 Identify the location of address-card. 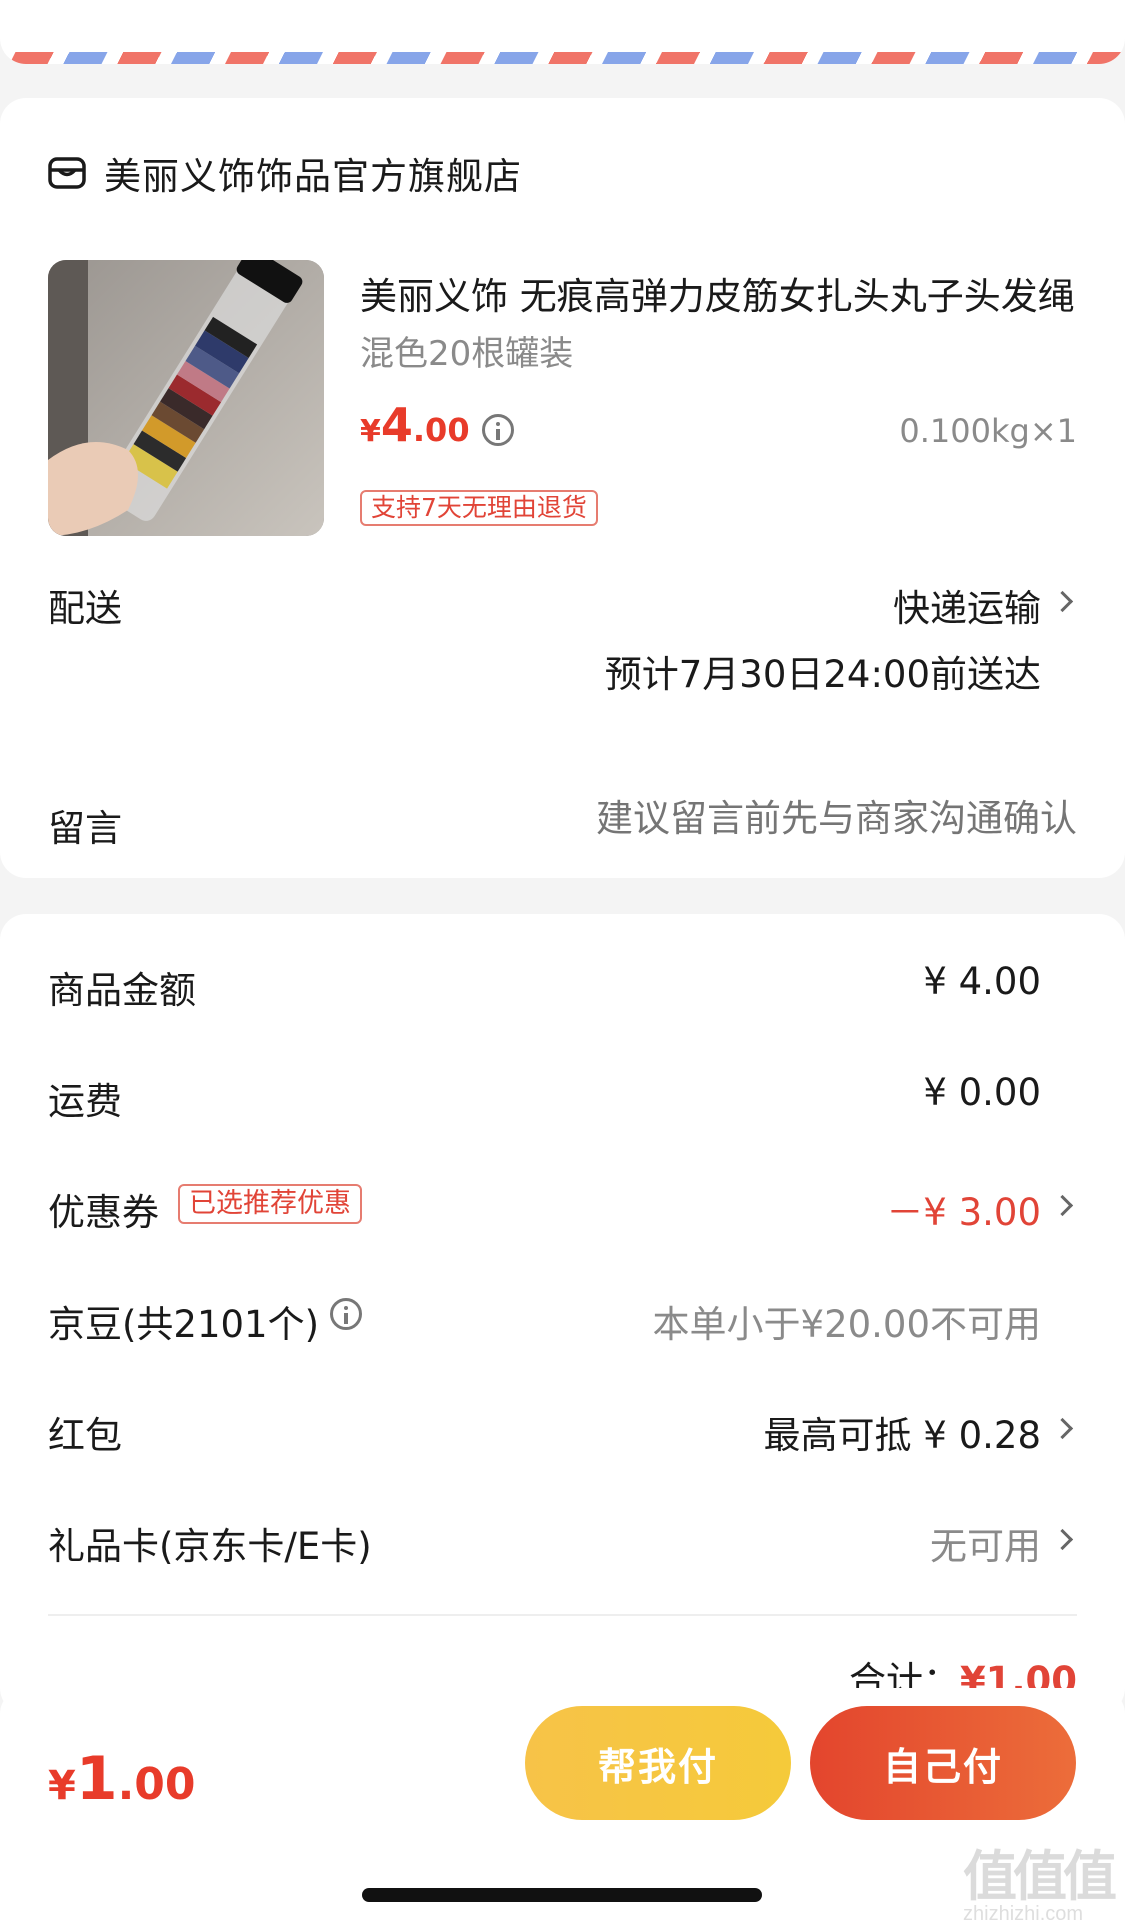
(562, 32).